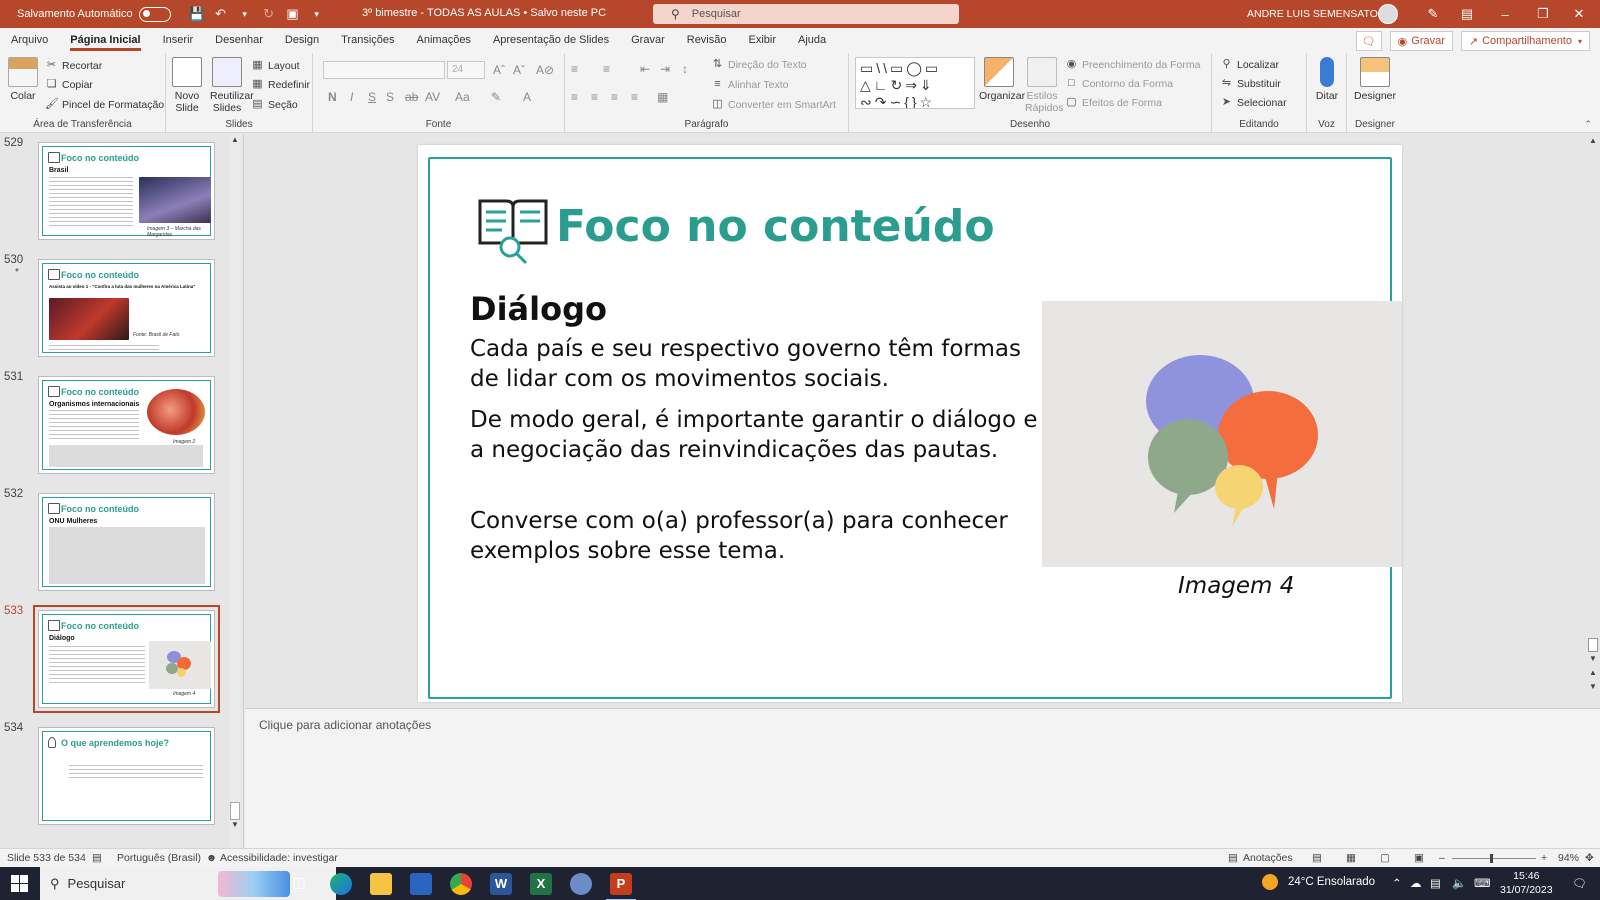 This screenshot has width=1600, height=900. Describe the element at coordinates (922, 782) in the screenshot. I see `notes-pane: Clique para adicionar anotações` at that location.